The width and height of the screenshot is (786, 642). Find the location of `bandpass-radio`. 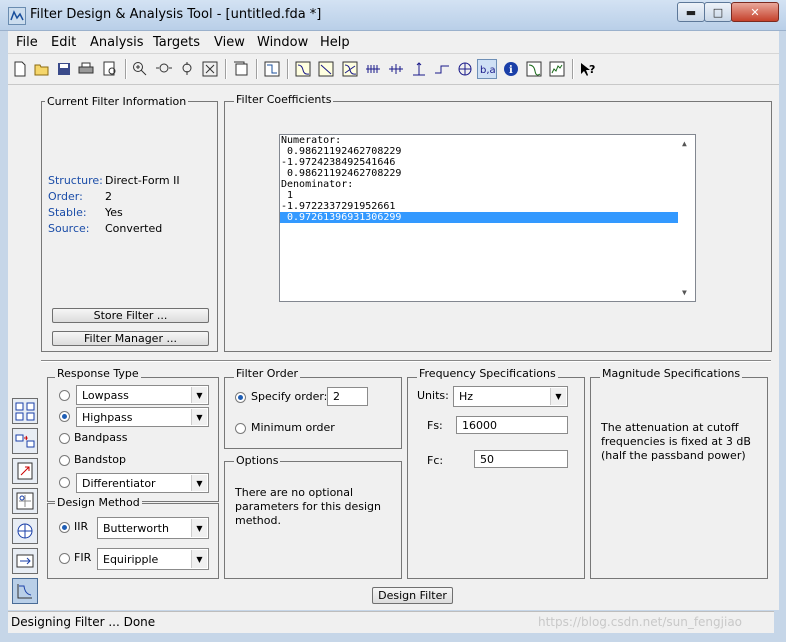

bandpass-radio is located at coordinates (64, 438).